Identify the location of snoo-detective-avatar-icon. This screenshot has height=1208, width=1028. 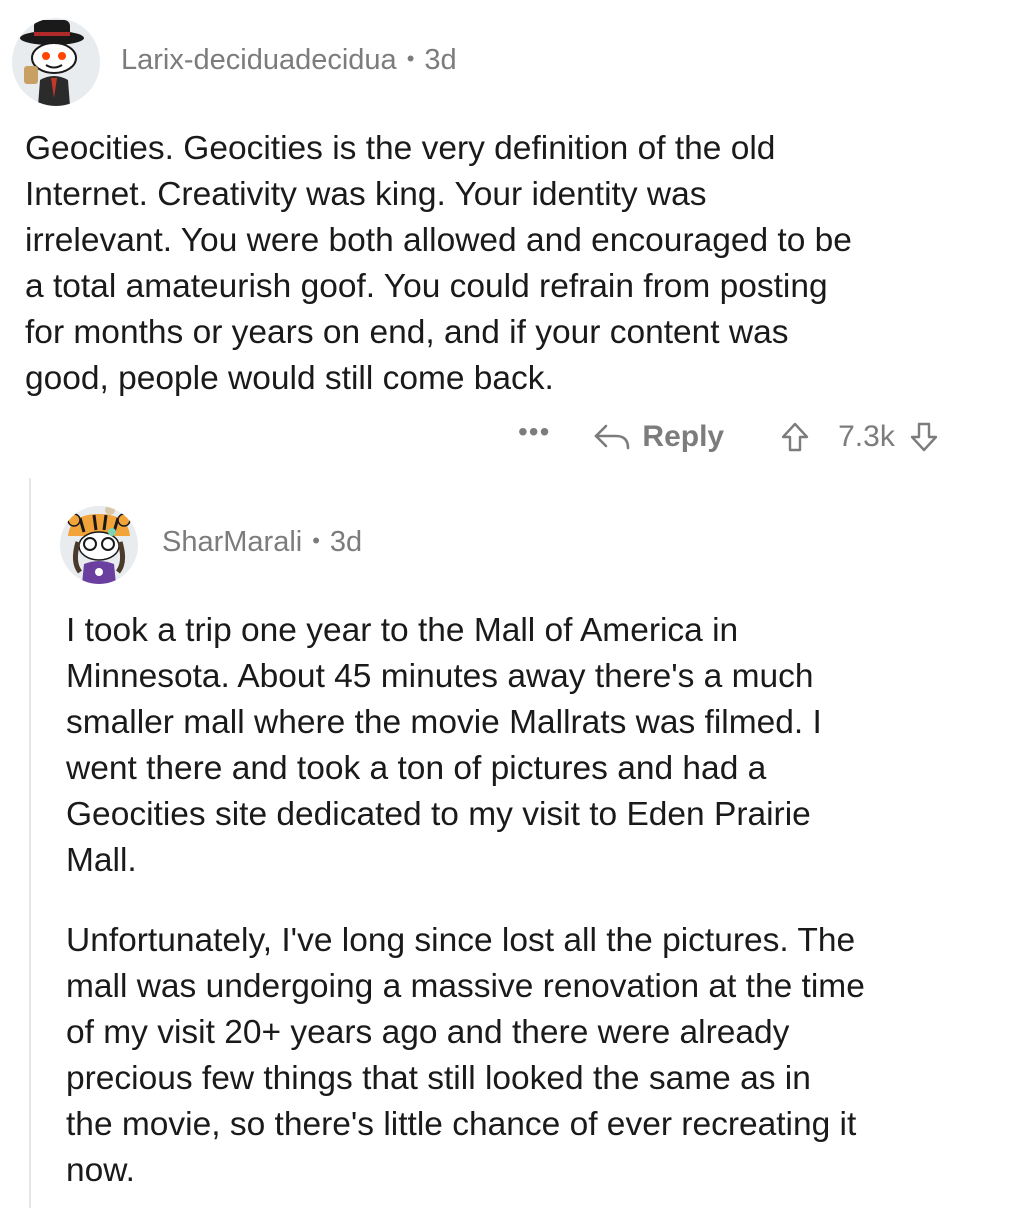
(56, 62).